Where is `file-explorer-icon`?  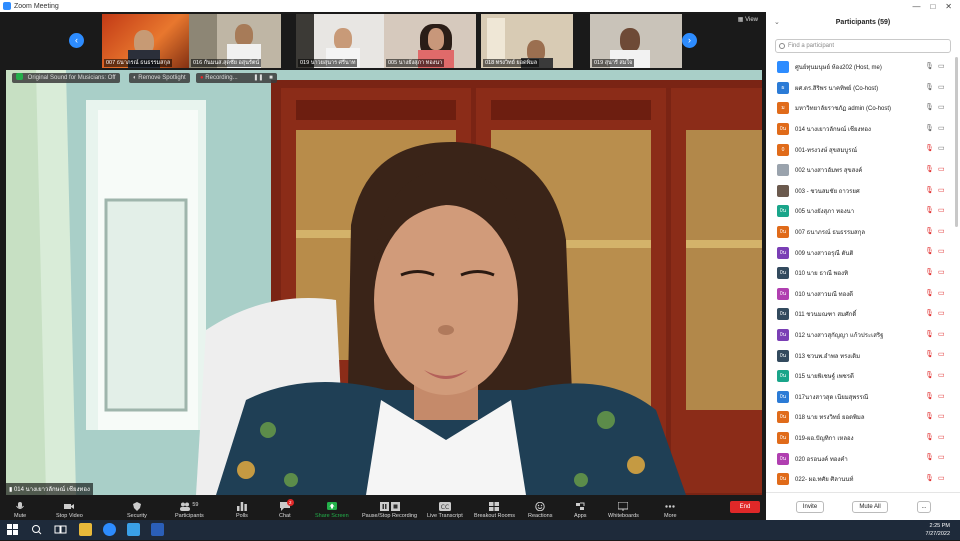 file-explorer-icon is located at coordinates (85, 529).